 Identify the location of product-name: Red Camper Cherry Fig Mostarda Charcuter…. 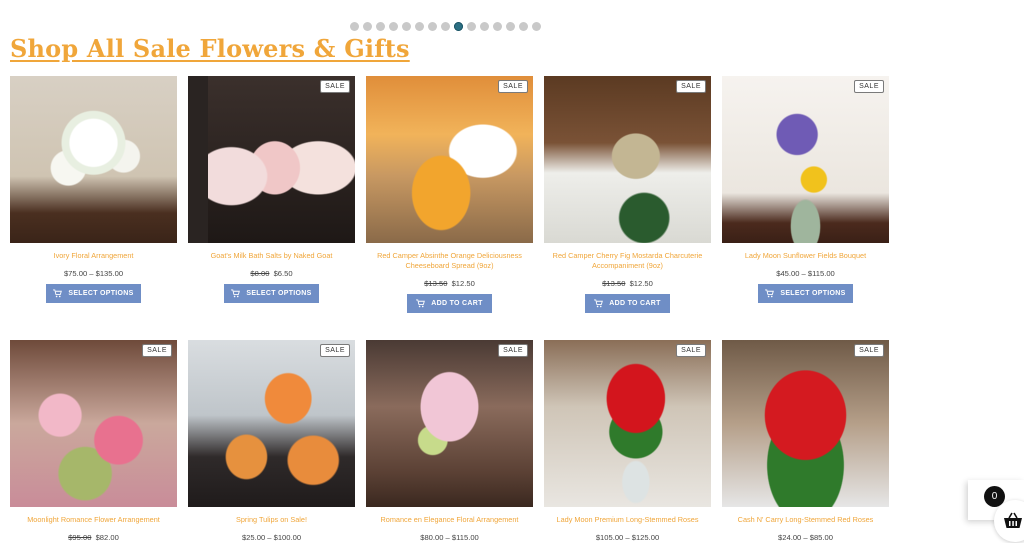
(627, 261).